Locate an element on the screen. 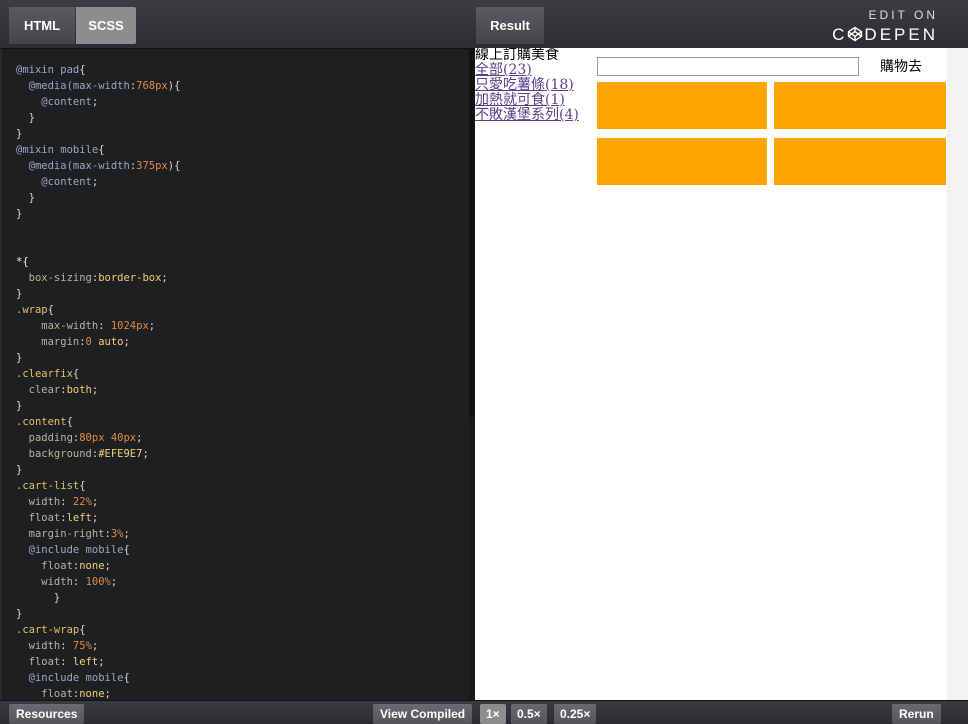 The image size is (968, 724). code-line: .clearfix{ is located at coordinates (48, 374).